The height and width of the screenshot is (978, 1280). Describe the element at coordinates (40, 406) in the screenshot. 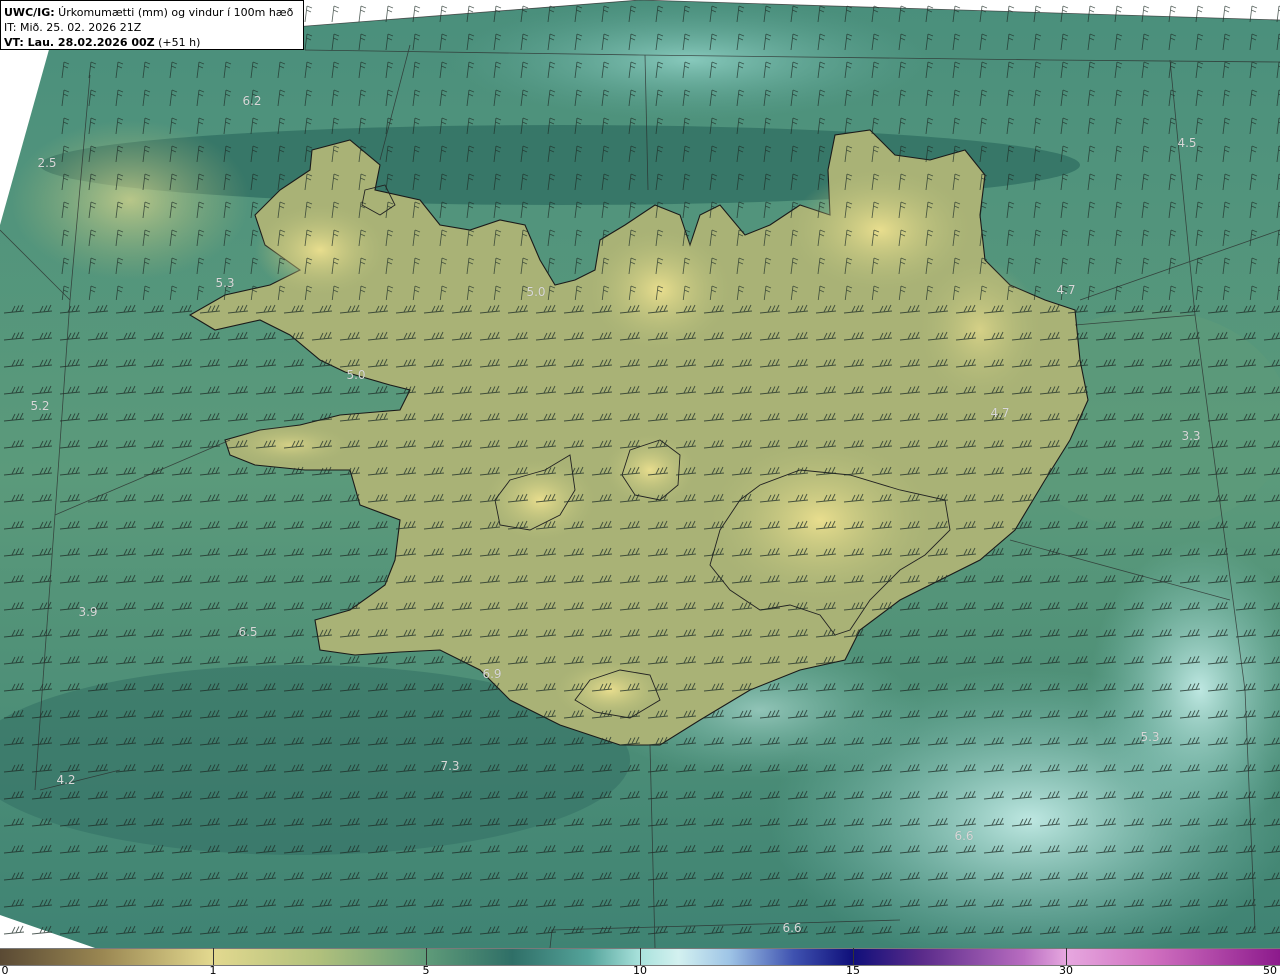

I see `value-label: 5.2` at that location.